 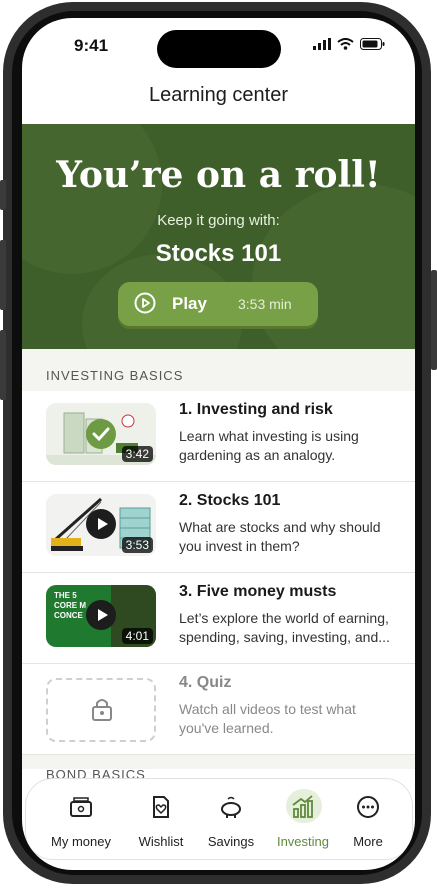 I want to click on banner-course-name: Stocks 101, so click(x=218, y=253).